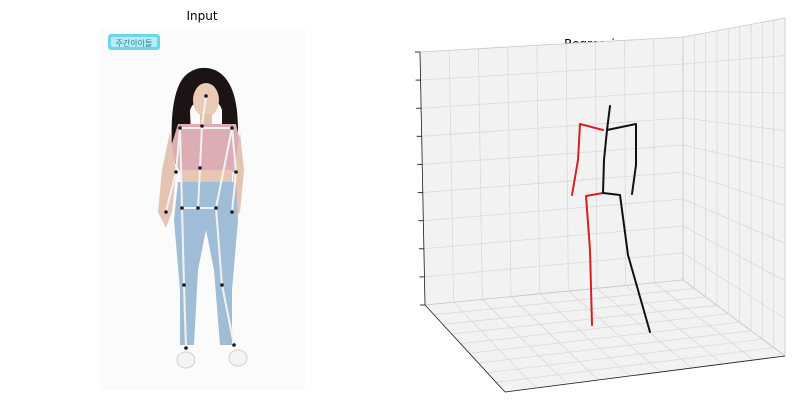 The height and width of the screenshot is (400, 800). What do you see at coordinates (238, 358) in the screenshot?
I see `left-shoe` at bounding box center [238, 358].